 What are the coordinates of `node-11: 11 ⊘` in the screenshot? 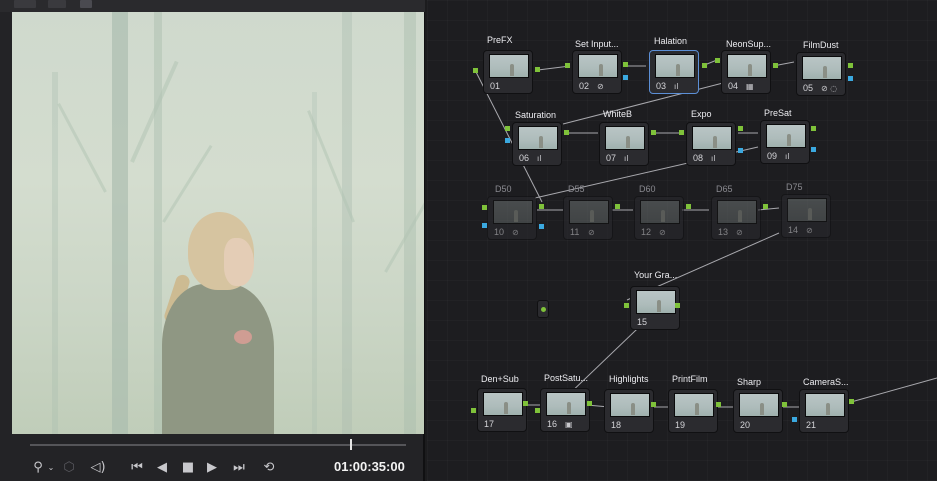 It's located at (588, 218).